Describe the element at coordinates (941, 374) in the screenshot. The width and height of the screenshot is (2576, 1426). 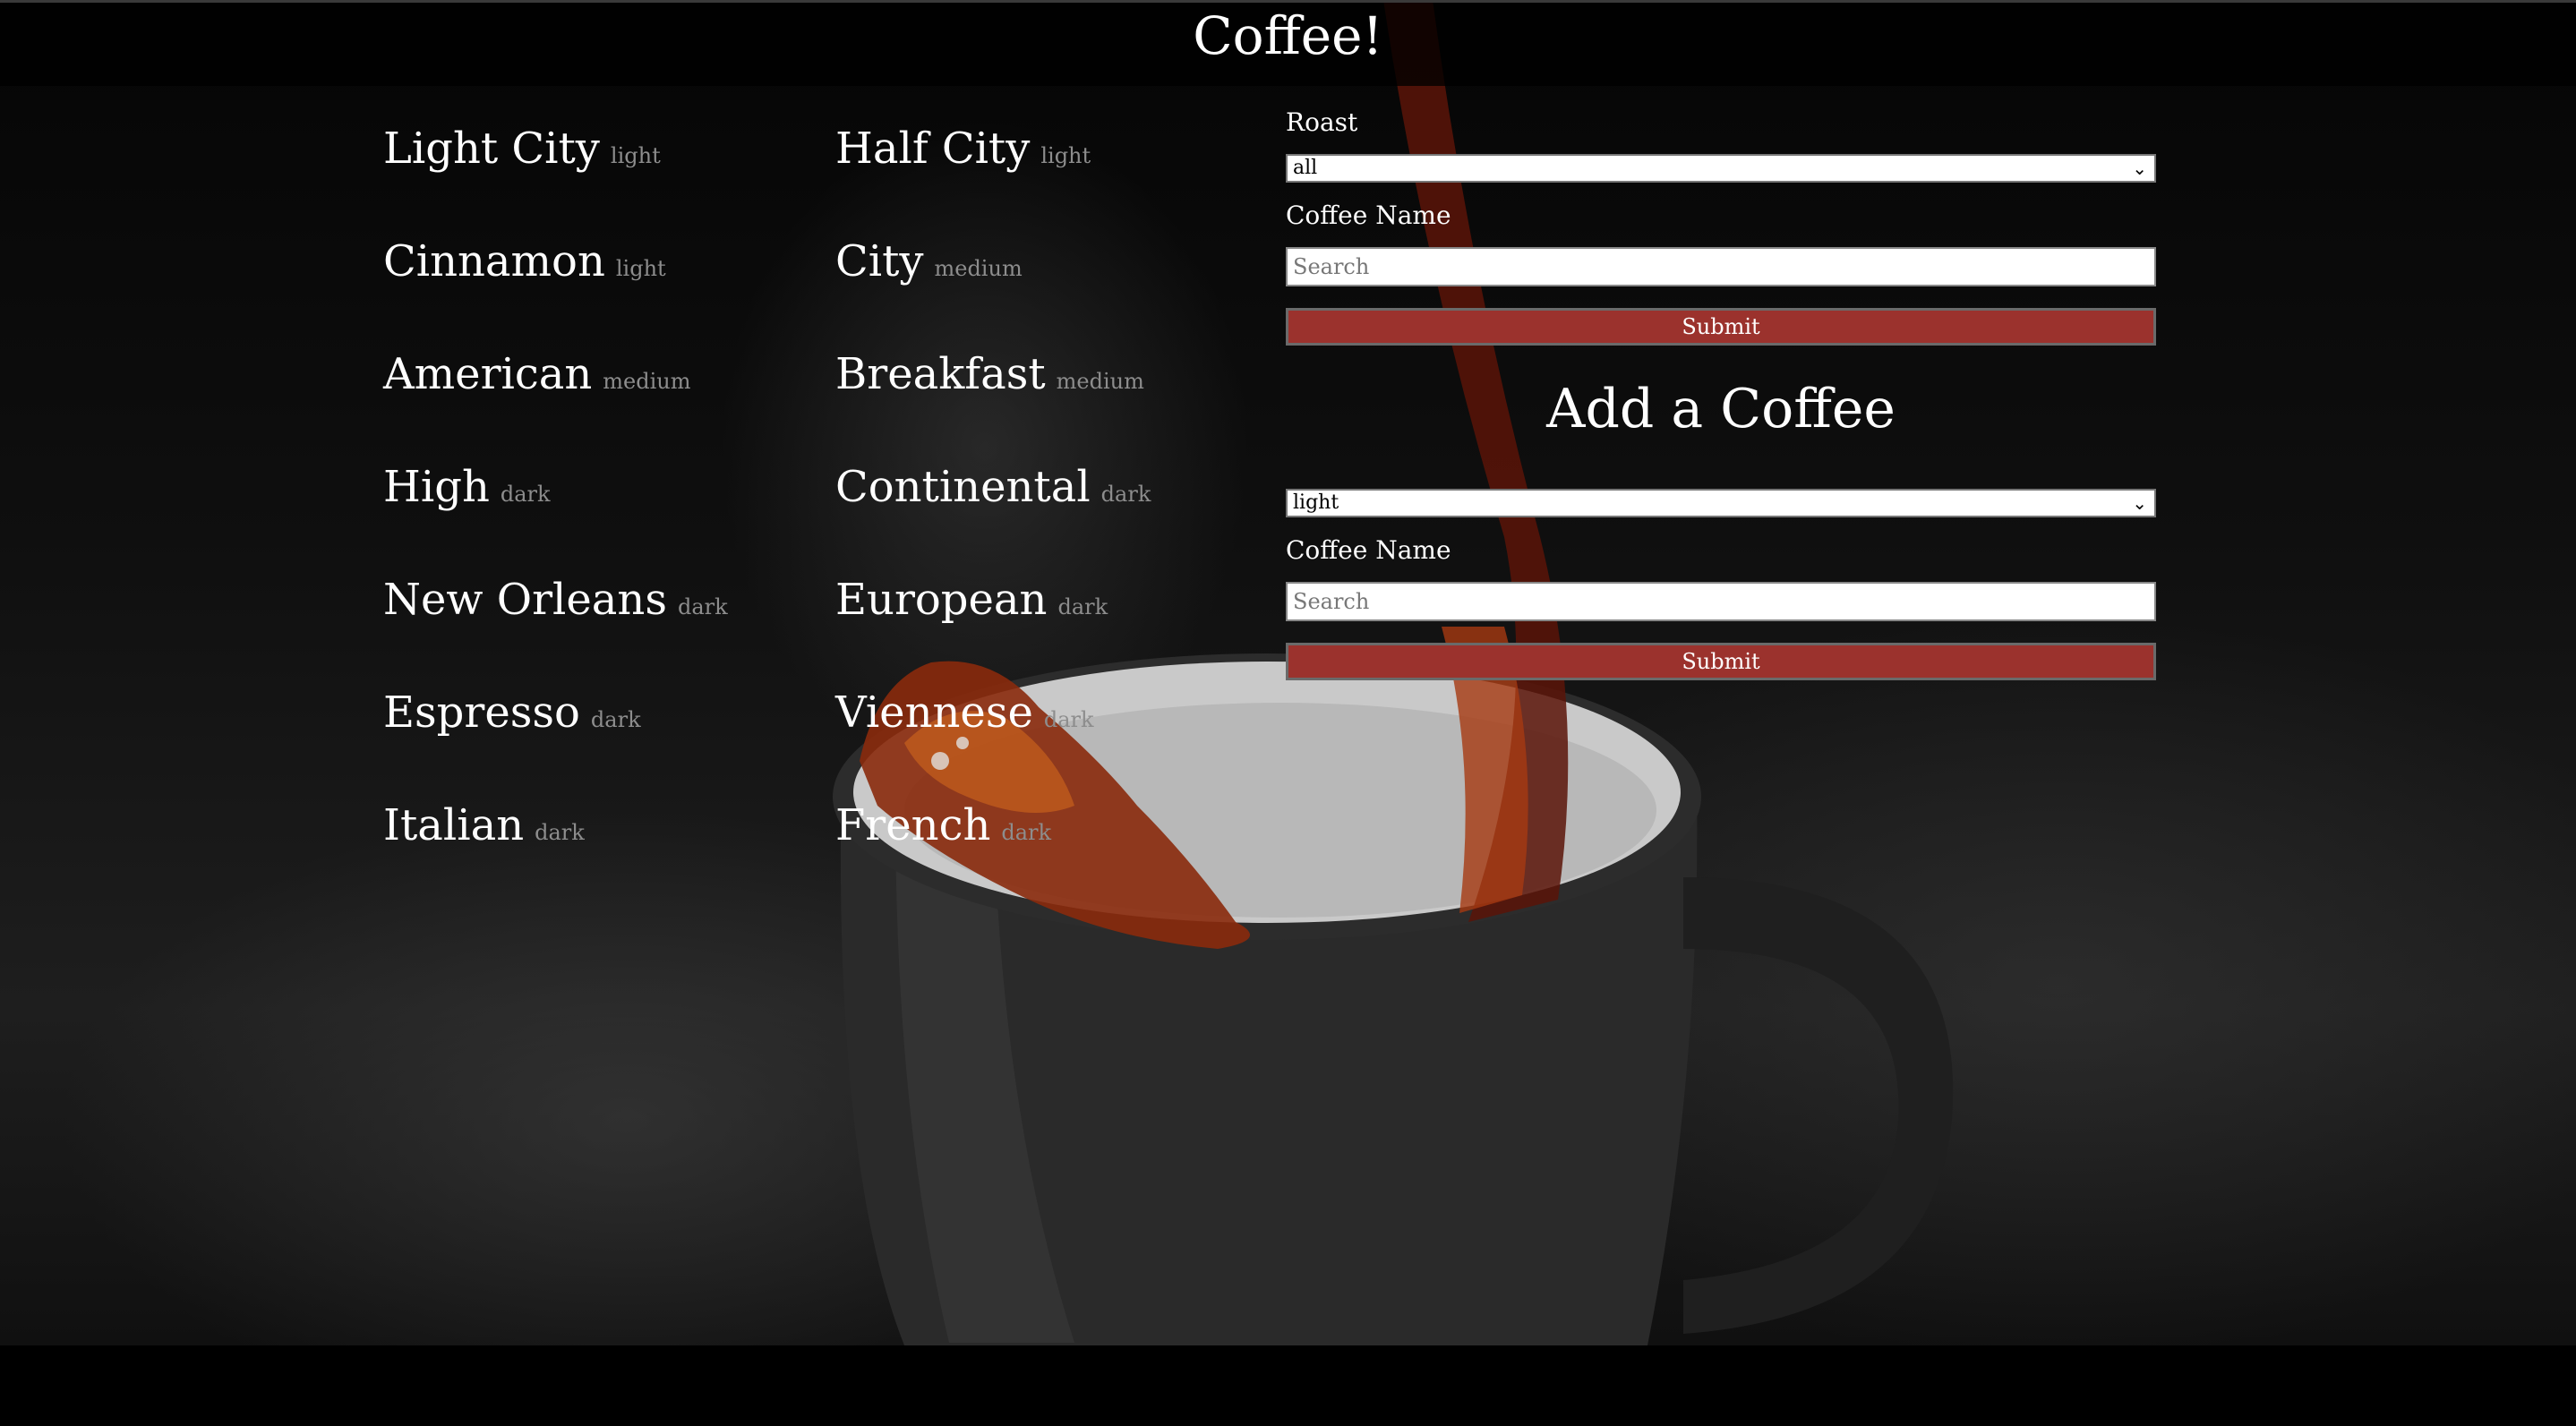
I see `coffee-name: Breakfast` at that location.